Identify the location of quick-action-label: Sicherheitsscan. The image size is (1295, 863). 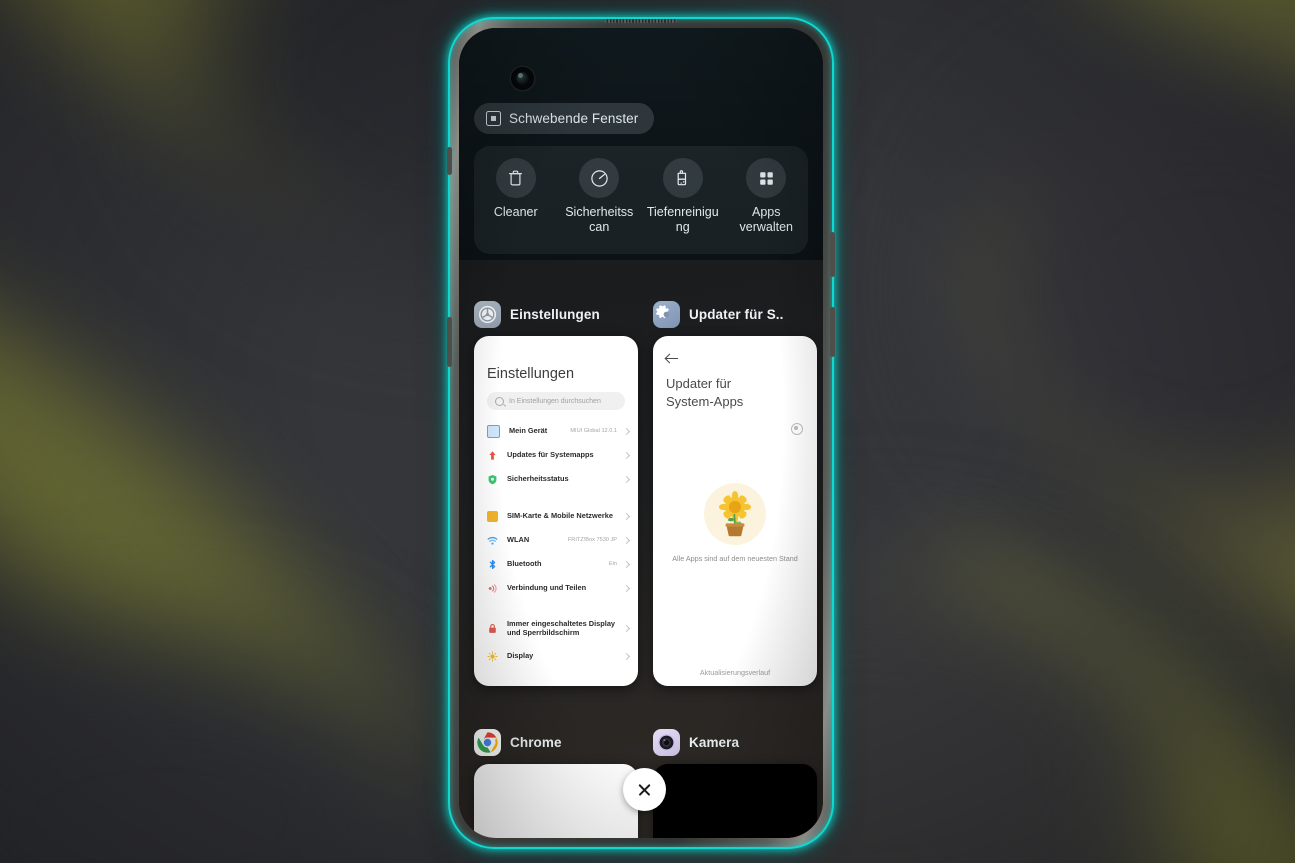
(599, 219).